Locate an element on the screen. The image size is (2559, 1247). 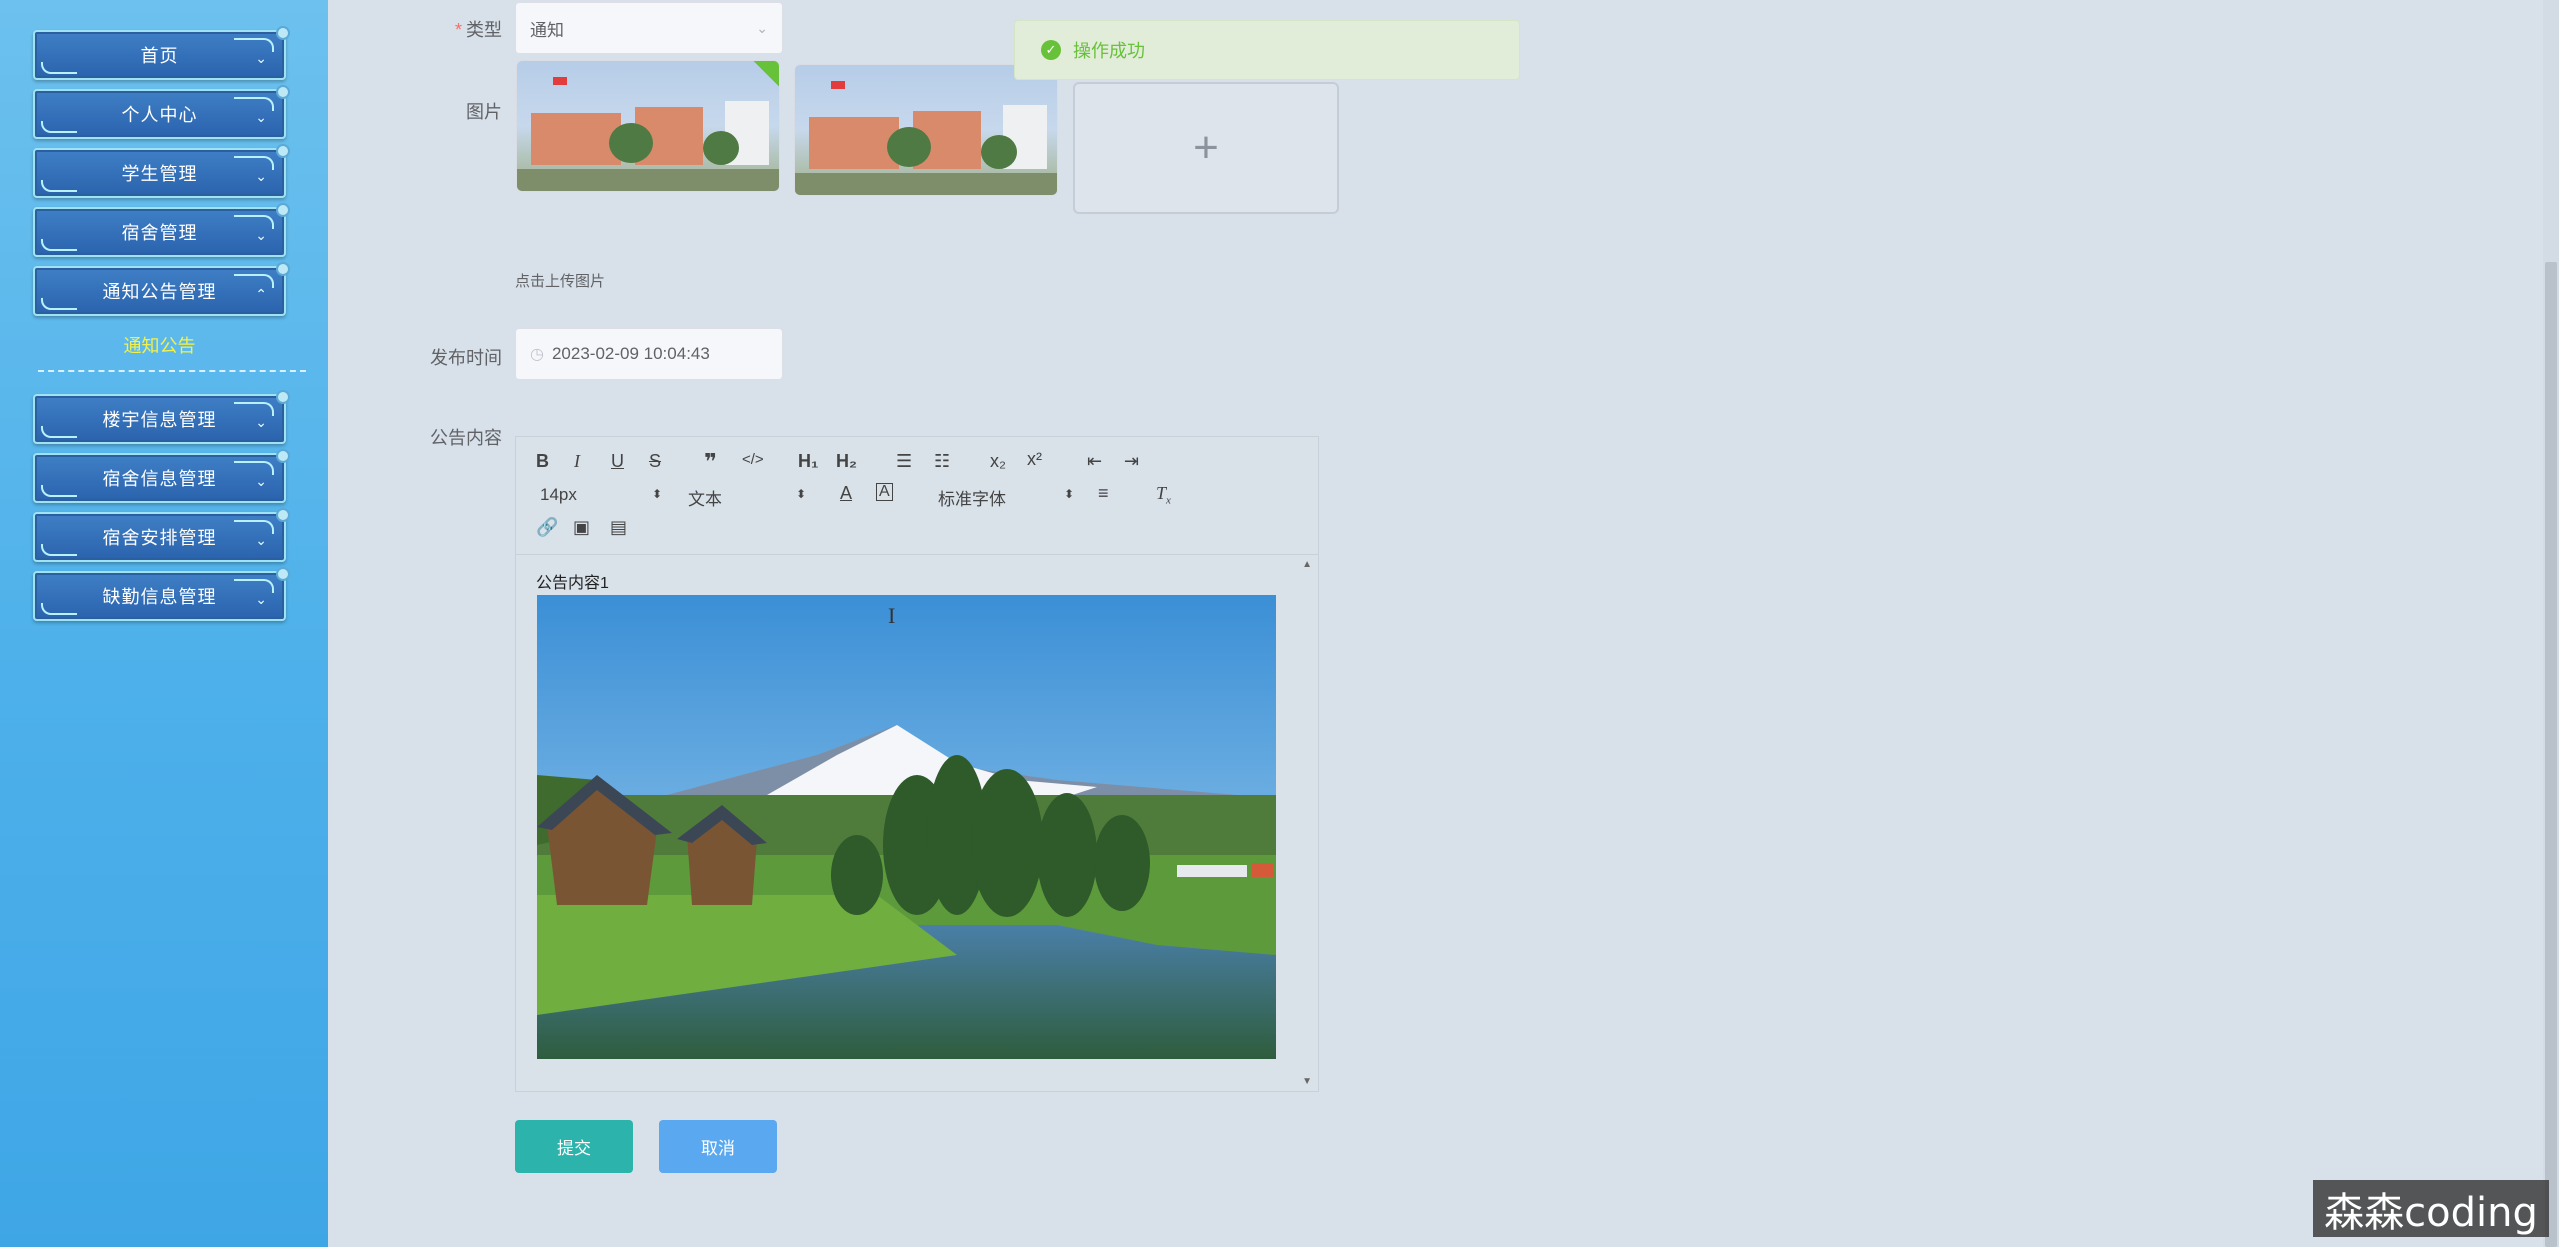
block-format-select: 文本 ⬍ is located at coordinates (748, 497).